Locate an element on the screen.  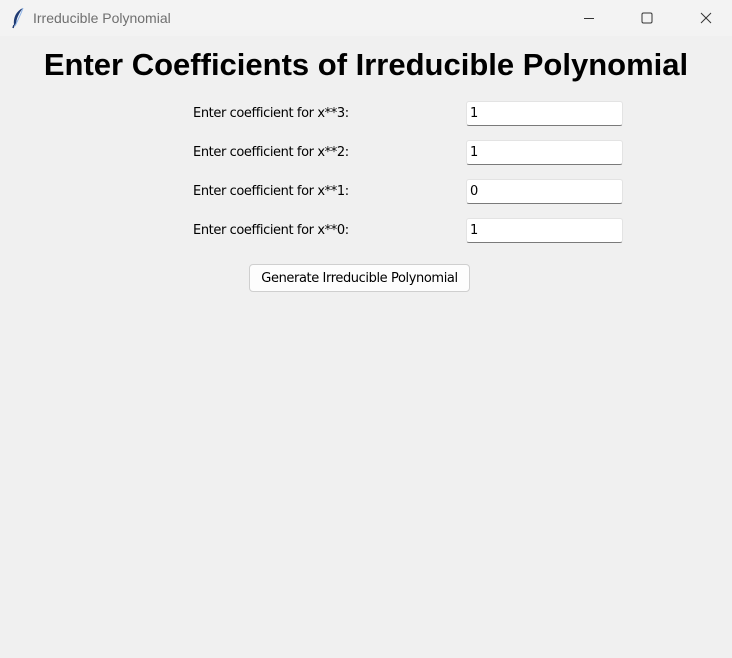
maximize-button is located at coordinates (647, 18).